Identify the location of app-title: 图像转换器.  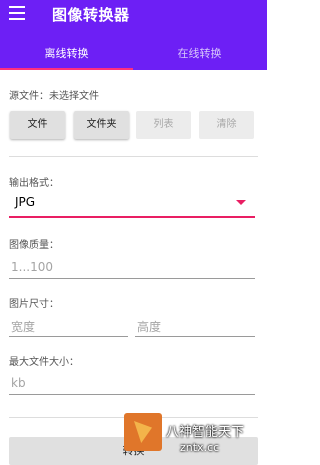
(91, 15).